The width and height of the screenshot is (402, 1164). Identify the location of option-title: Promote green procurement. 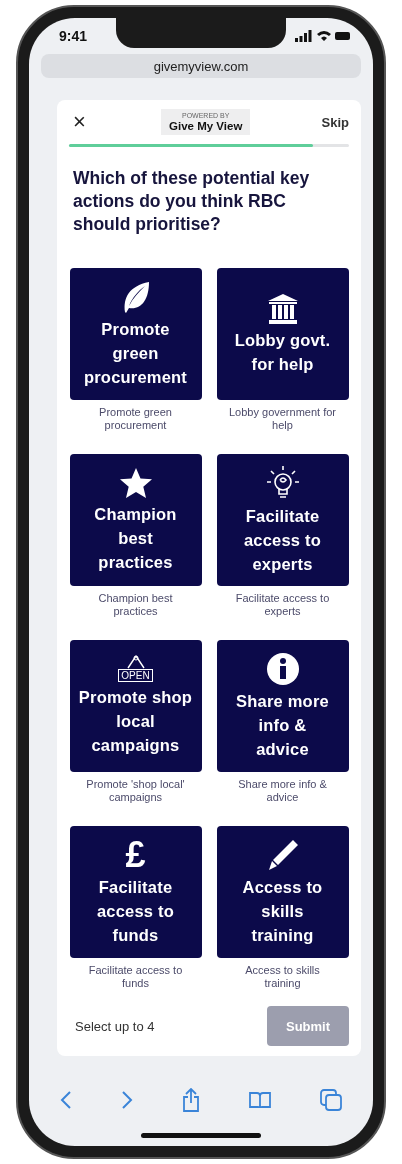
(135, 353).